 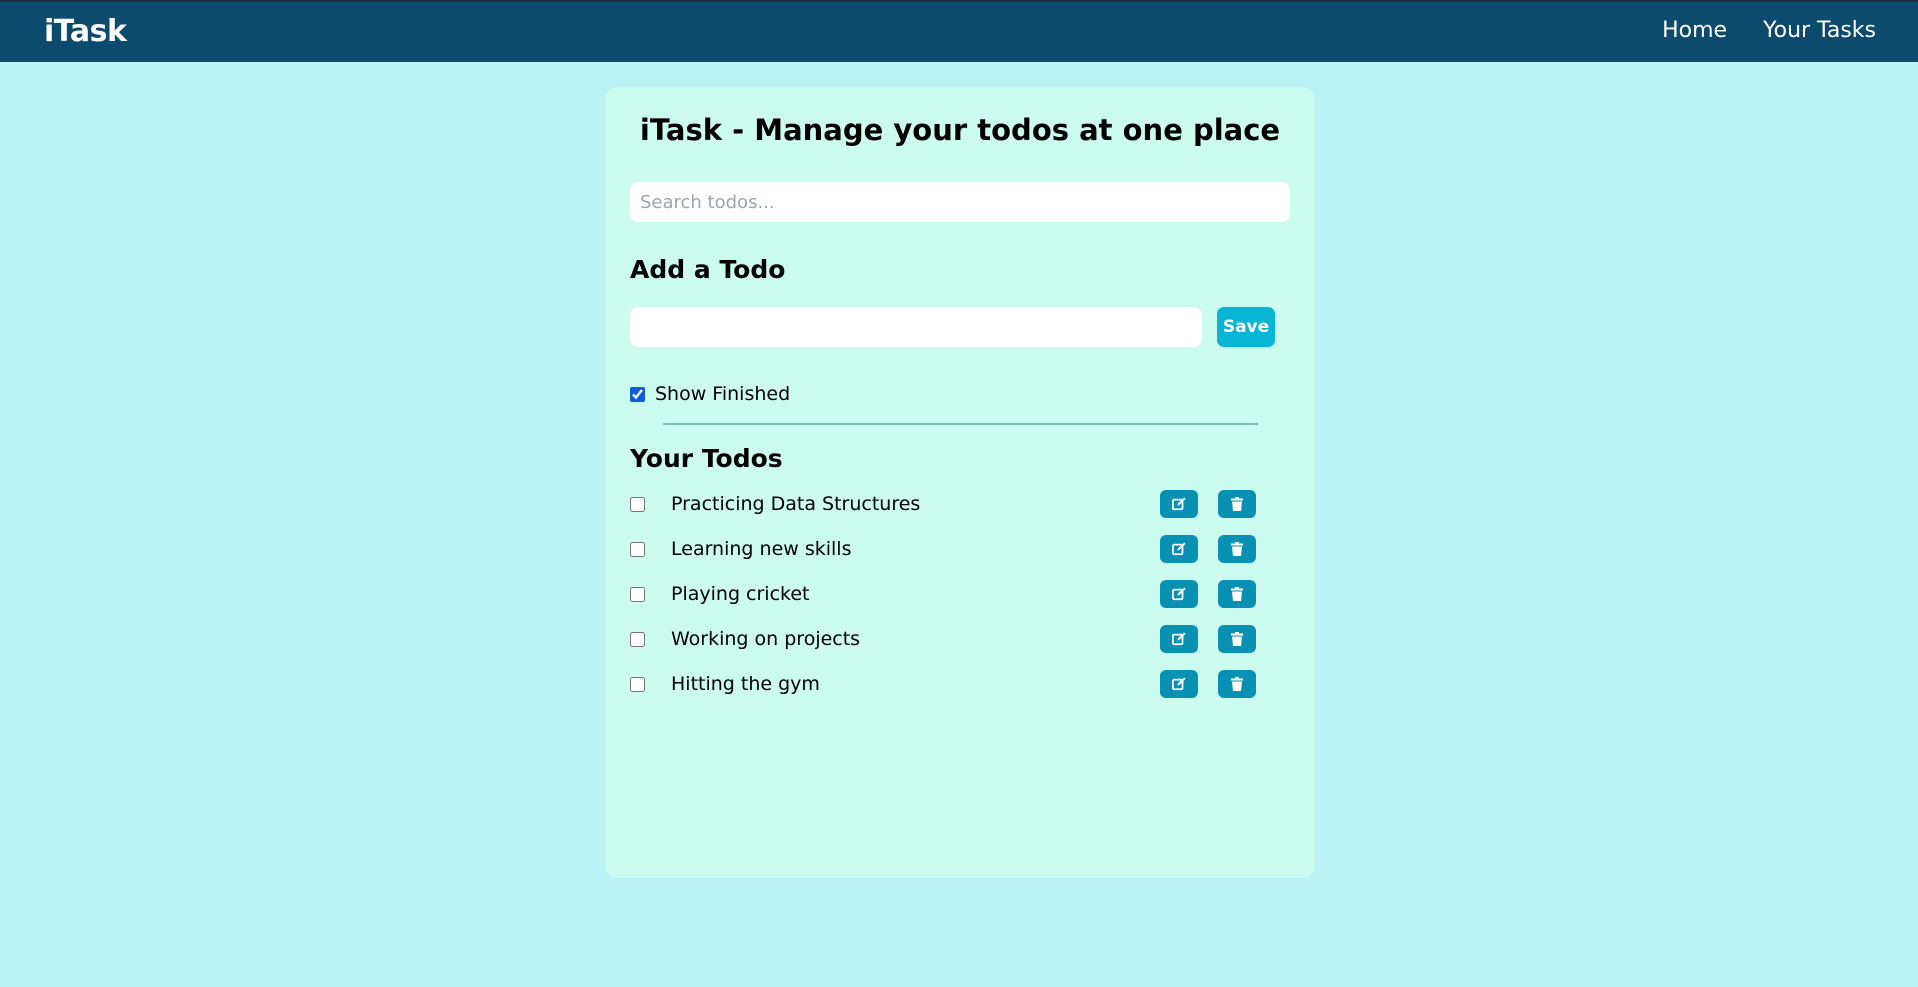 What do you see at coordinates (960, 424) in the screenshot?
I see `divider` at bounding box center [960, 424].